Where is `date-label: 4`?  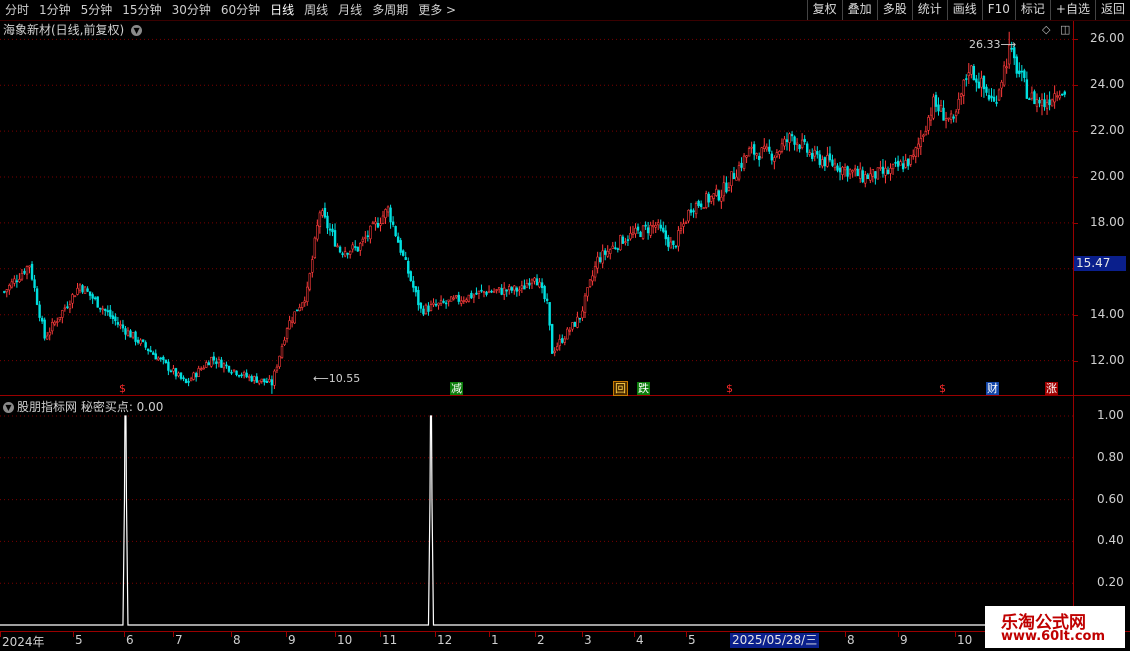 date-label: 4 is located at coordinates (640, 640).